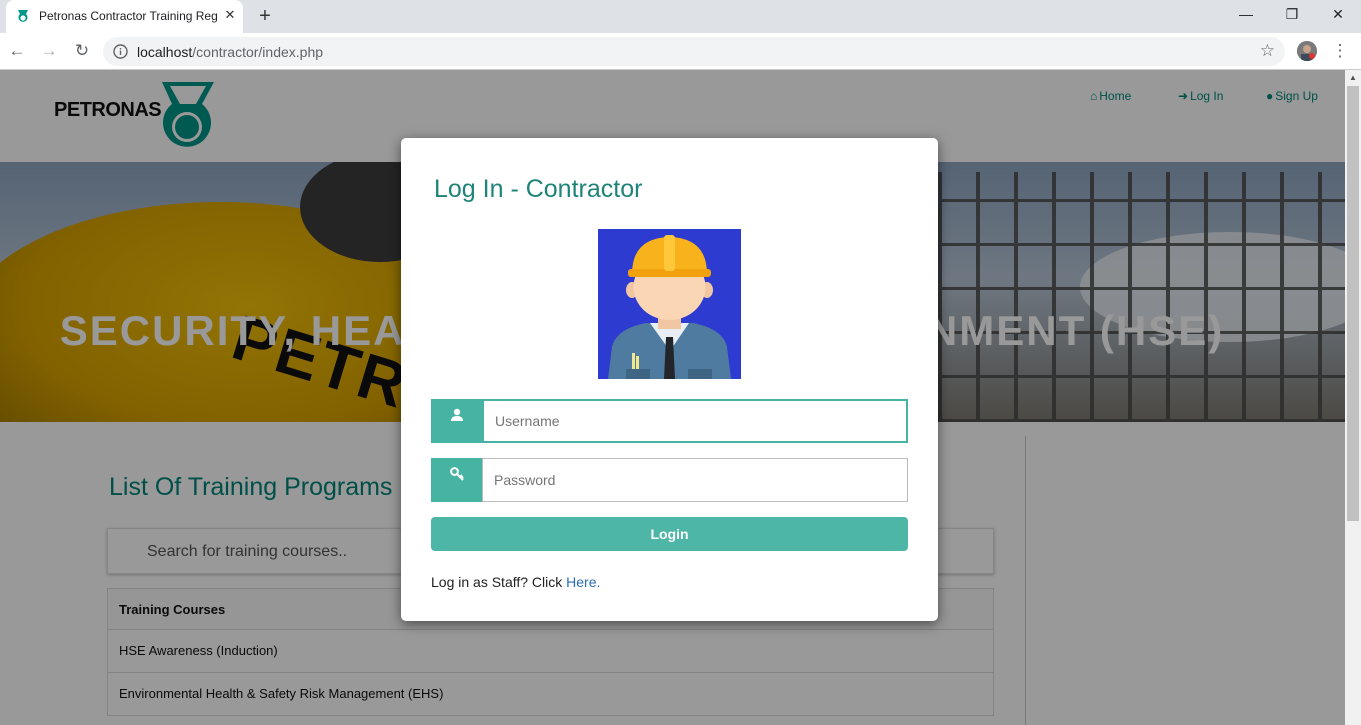  What do you see at coordinates (695, 421) in the screenshot?
I see `username-field` at bounding box center [695, 421].